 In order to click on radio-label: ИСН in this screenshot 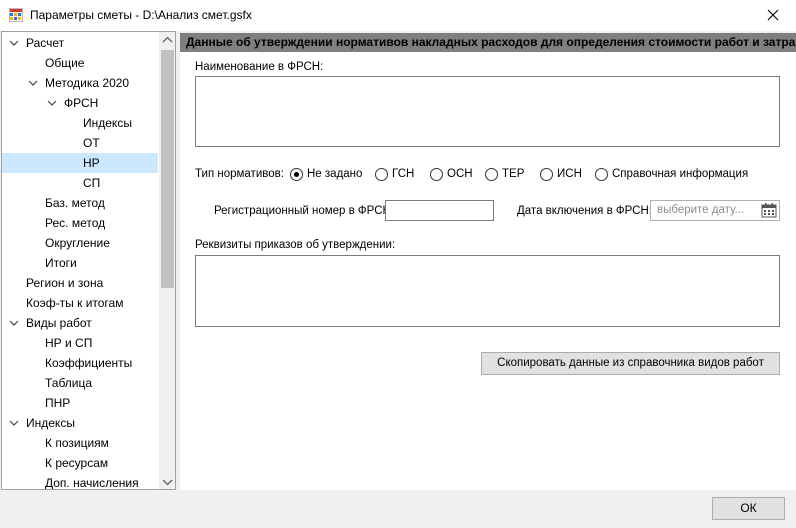, I will do `click(569, 174)`.